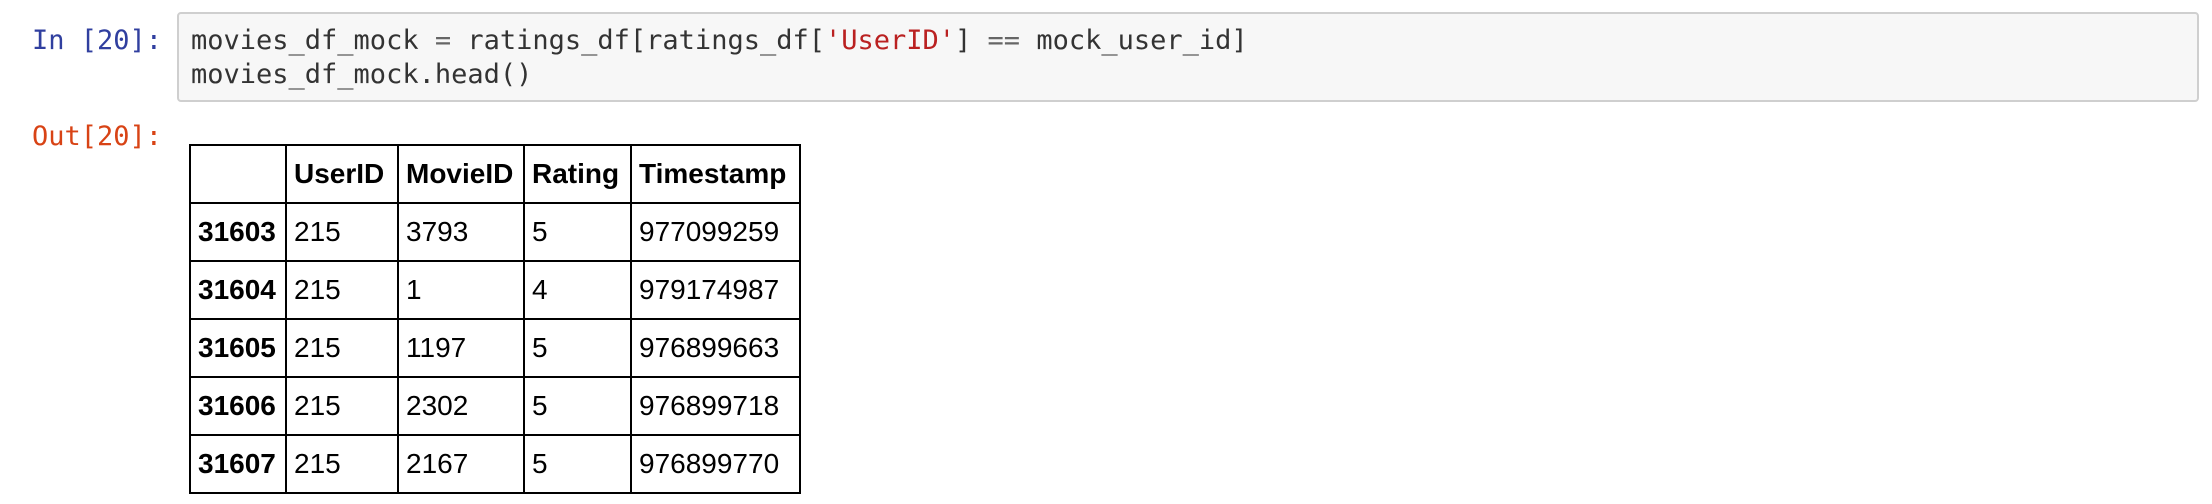 This screenshot has width=2212, height=504. What do you see at coordinates (461, 406) in the screenshot?
I see `cell-movieid: 2302` at bounding box center [461, 406].